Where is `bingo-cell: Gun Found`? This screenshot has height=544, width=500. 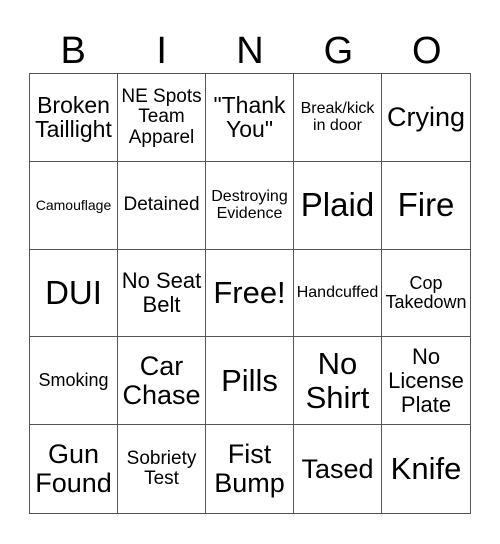 bingo-cell: Gun Found is located at coordinates (74, 469).